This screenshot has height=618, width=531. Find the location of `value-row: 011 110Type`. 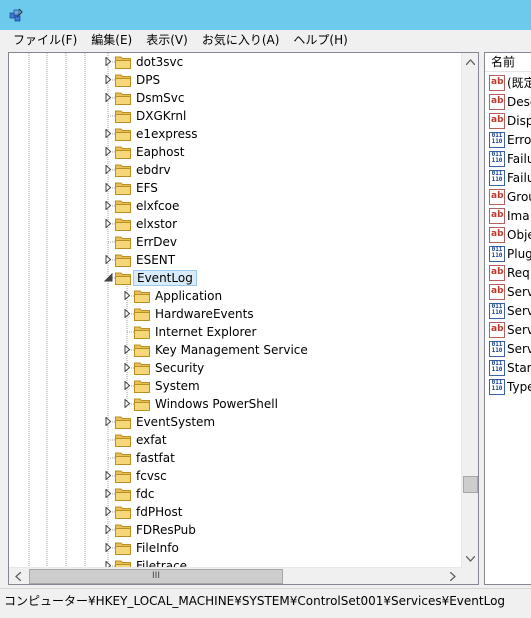

value-row: 011 110Type is located at coordinates (510, 386).